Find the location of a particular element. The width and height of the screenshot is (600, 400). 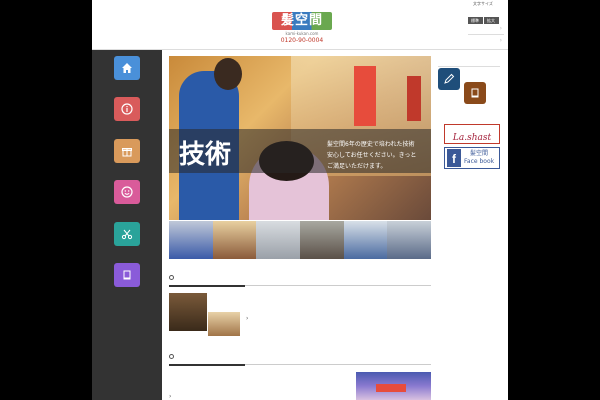

home-icon is located at coordinates (127, 68).